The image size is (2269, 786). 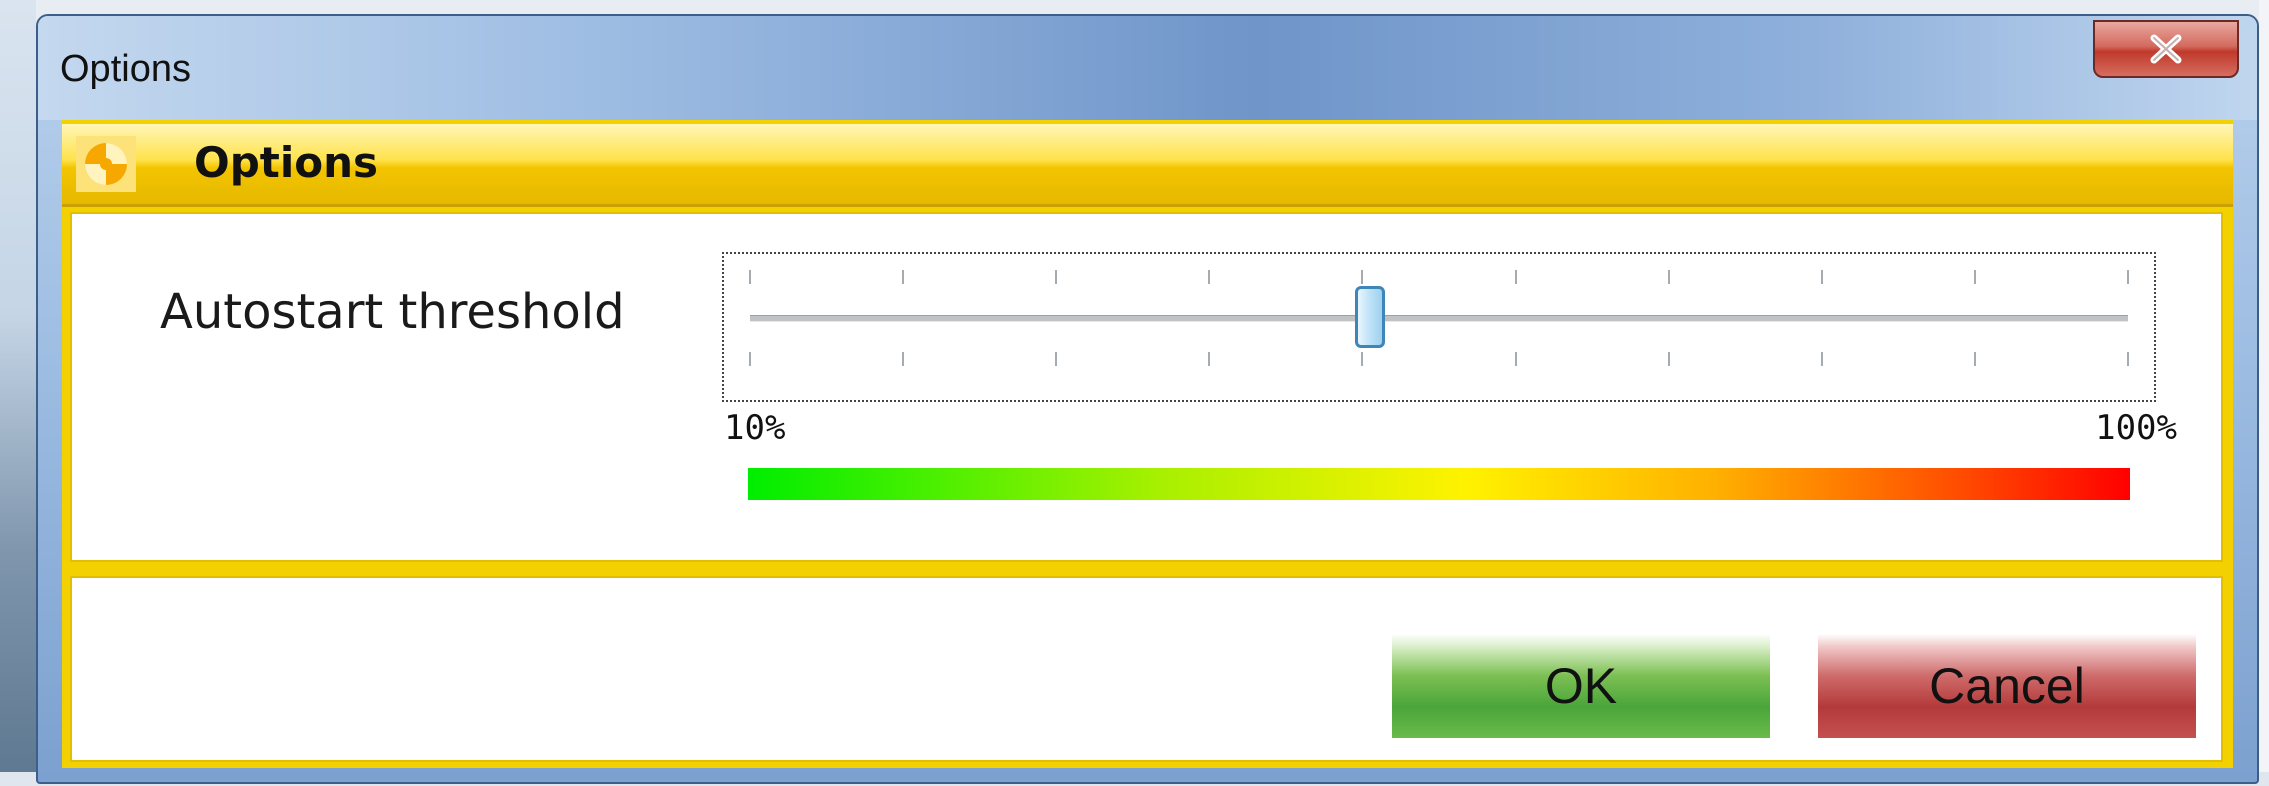 What do you see at coordinates (1439, 484) in the screenshot?
I see `threshold-color-scale` at bounding box center [1439, 484].